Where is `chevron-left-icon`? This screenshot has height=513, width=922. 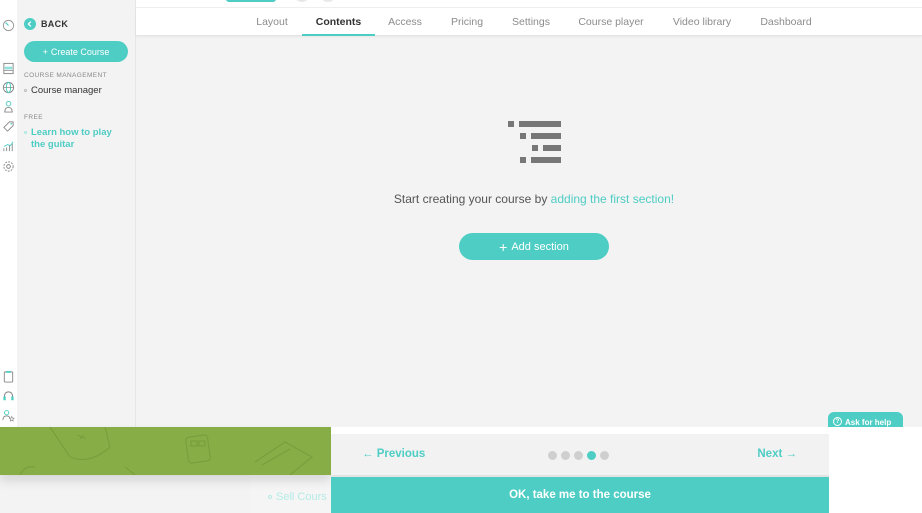 chevron-left-icon is located at coordinates (30, 24).